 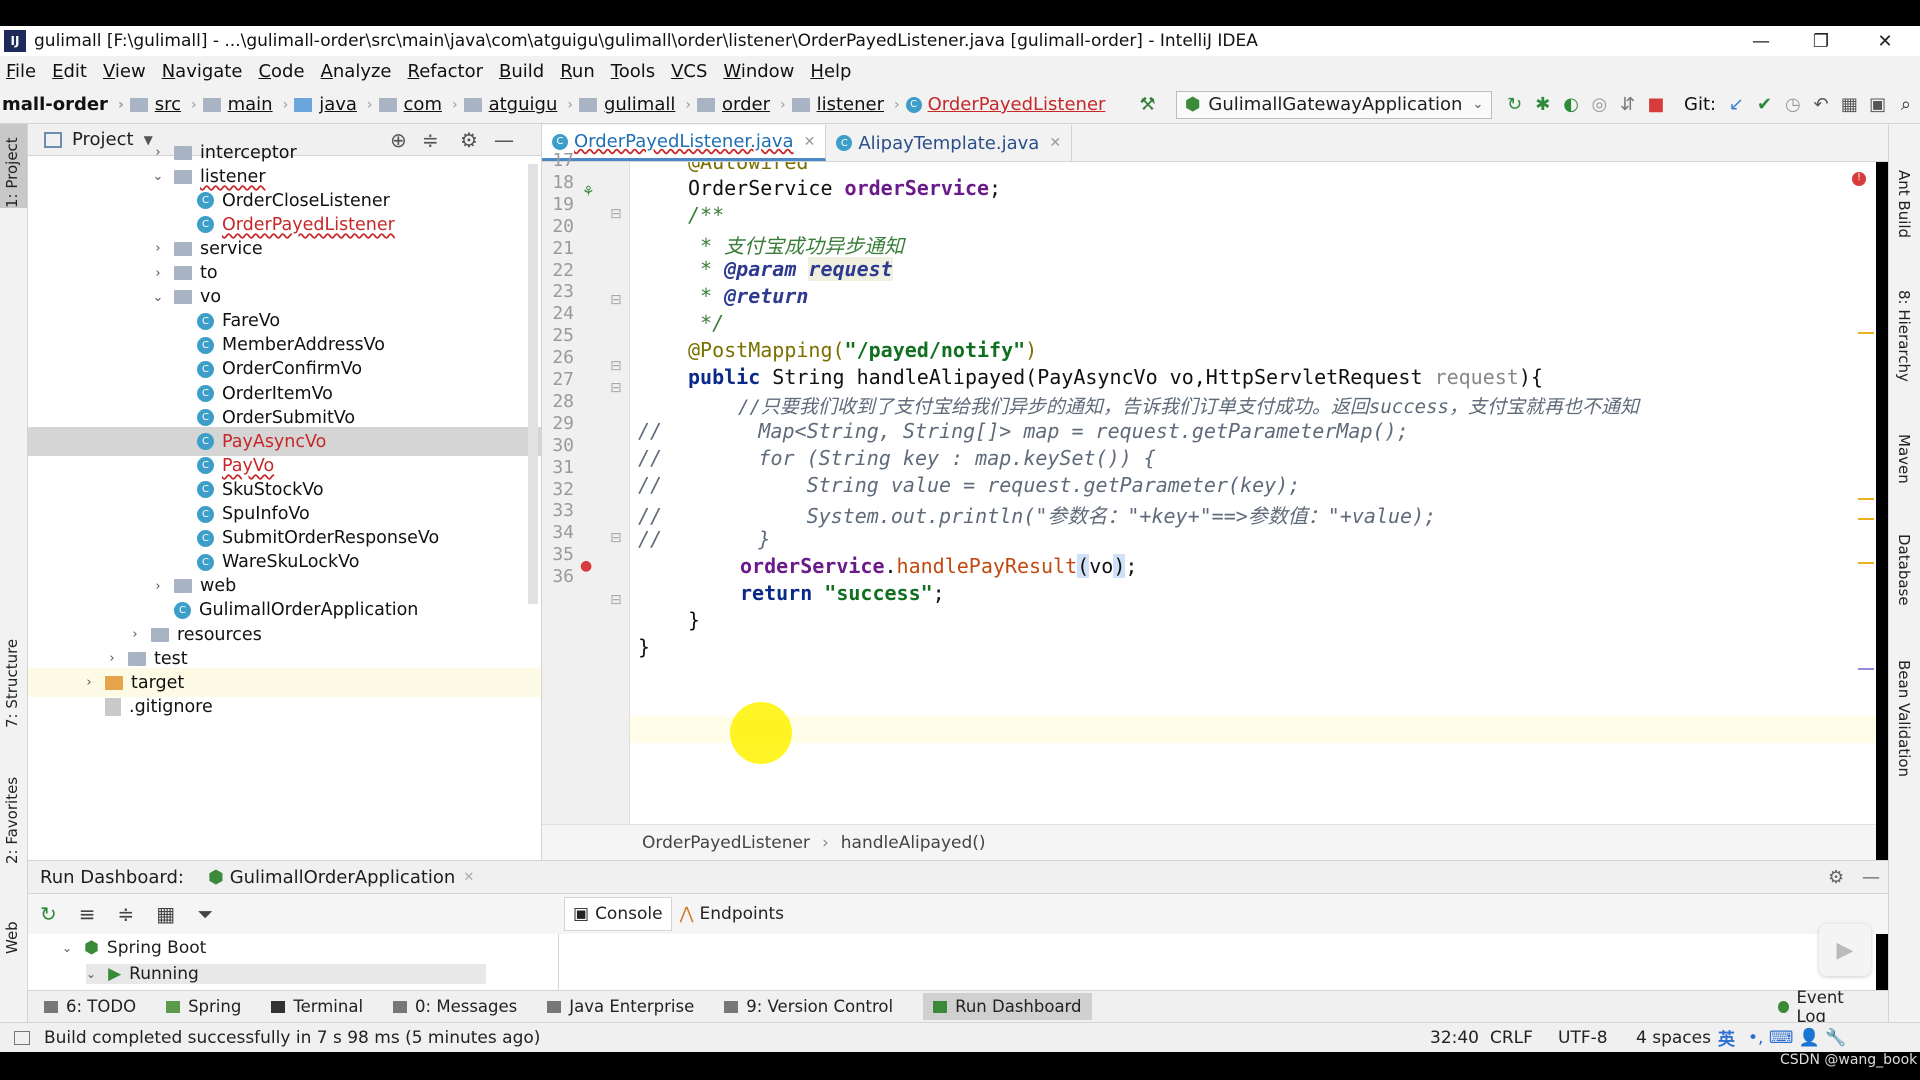 What do you see at coordinates (418, 104) in the screenshot?
I see `nav-crumb-com: com ›` at bounding box center [418, 104].